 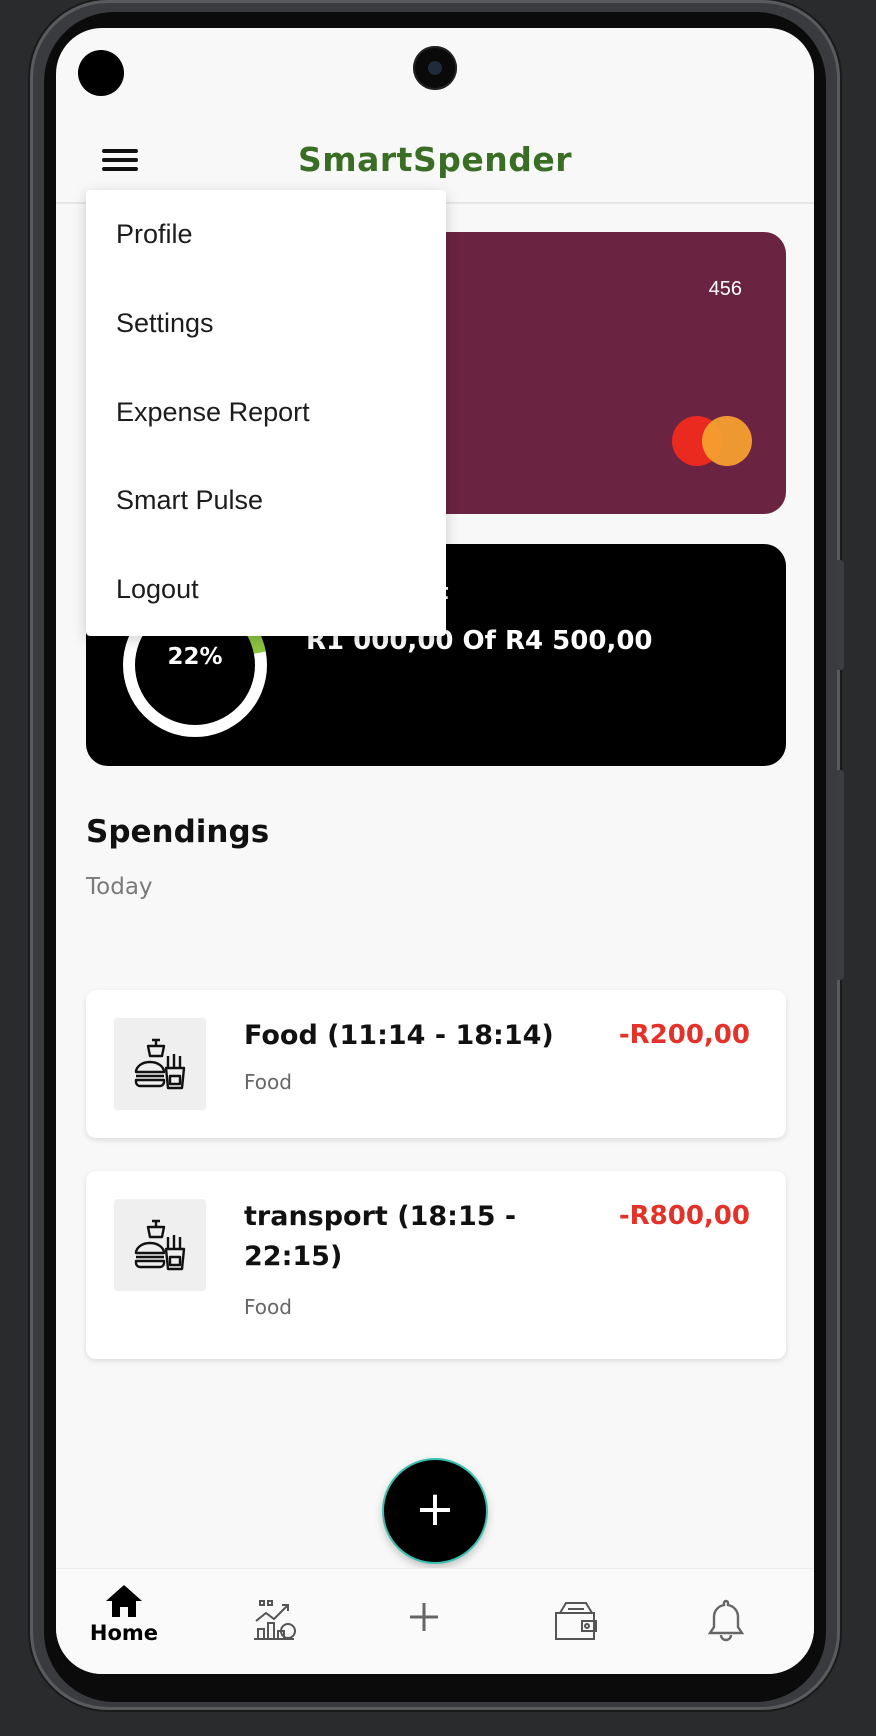 I want to click on transaction-amount: -R200,00, so click(x=684, y=1035).